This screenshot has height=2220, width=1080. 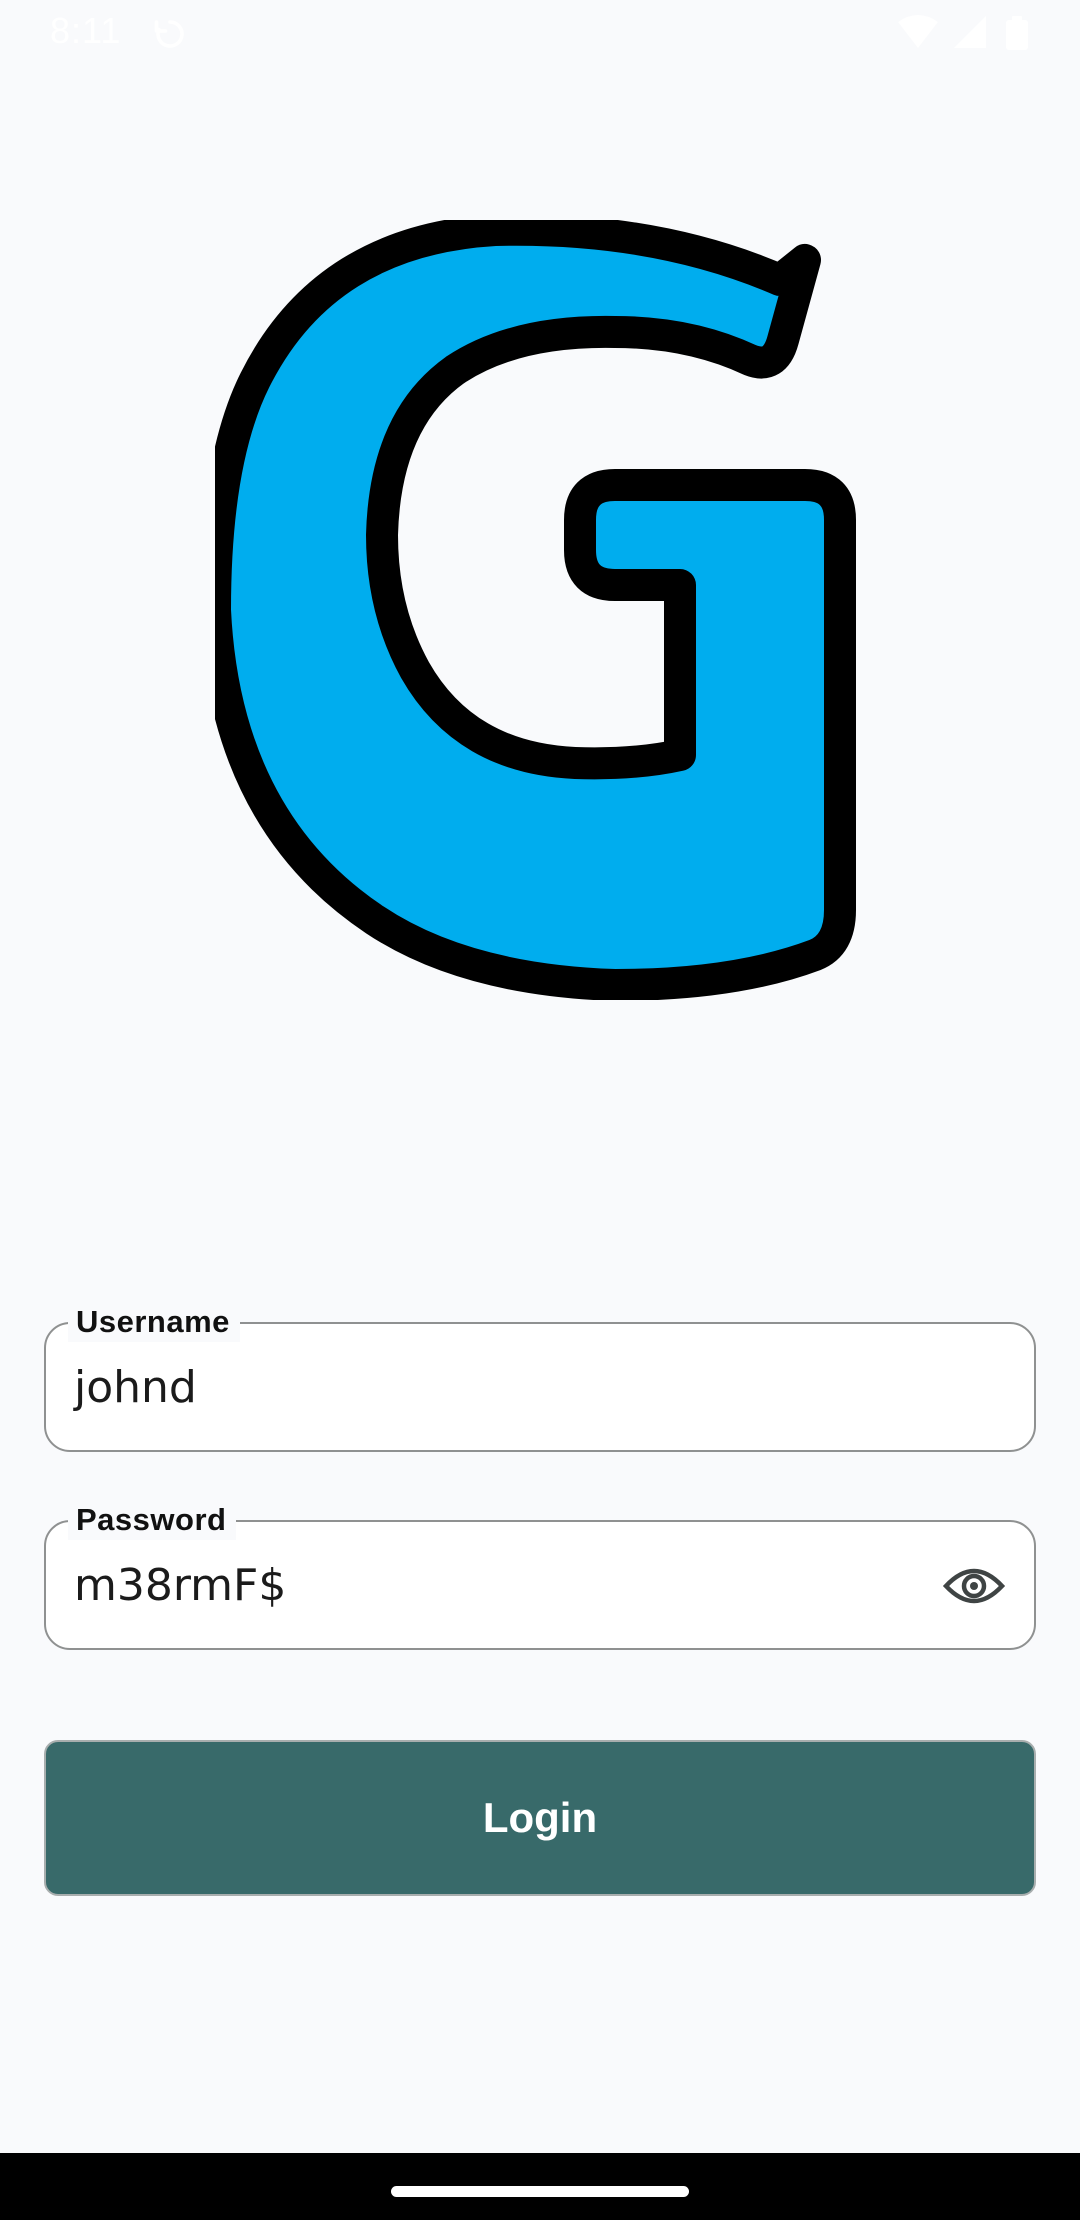 I want to click on password-field: Password m38rmF$, so click(x=540, y=1575).